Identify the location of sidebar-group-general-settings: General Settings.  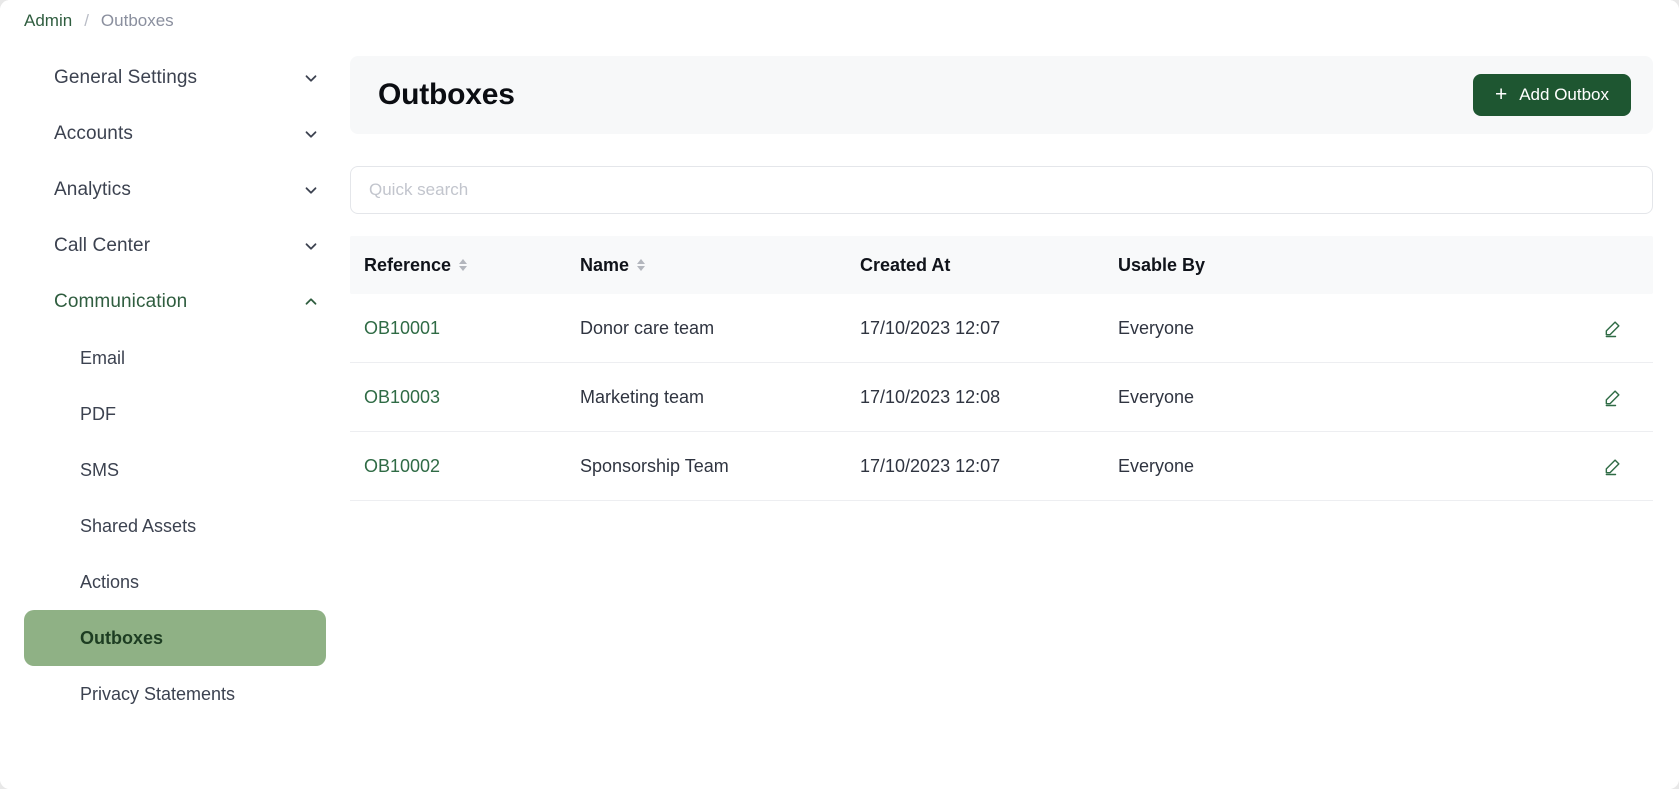
(175, 78).